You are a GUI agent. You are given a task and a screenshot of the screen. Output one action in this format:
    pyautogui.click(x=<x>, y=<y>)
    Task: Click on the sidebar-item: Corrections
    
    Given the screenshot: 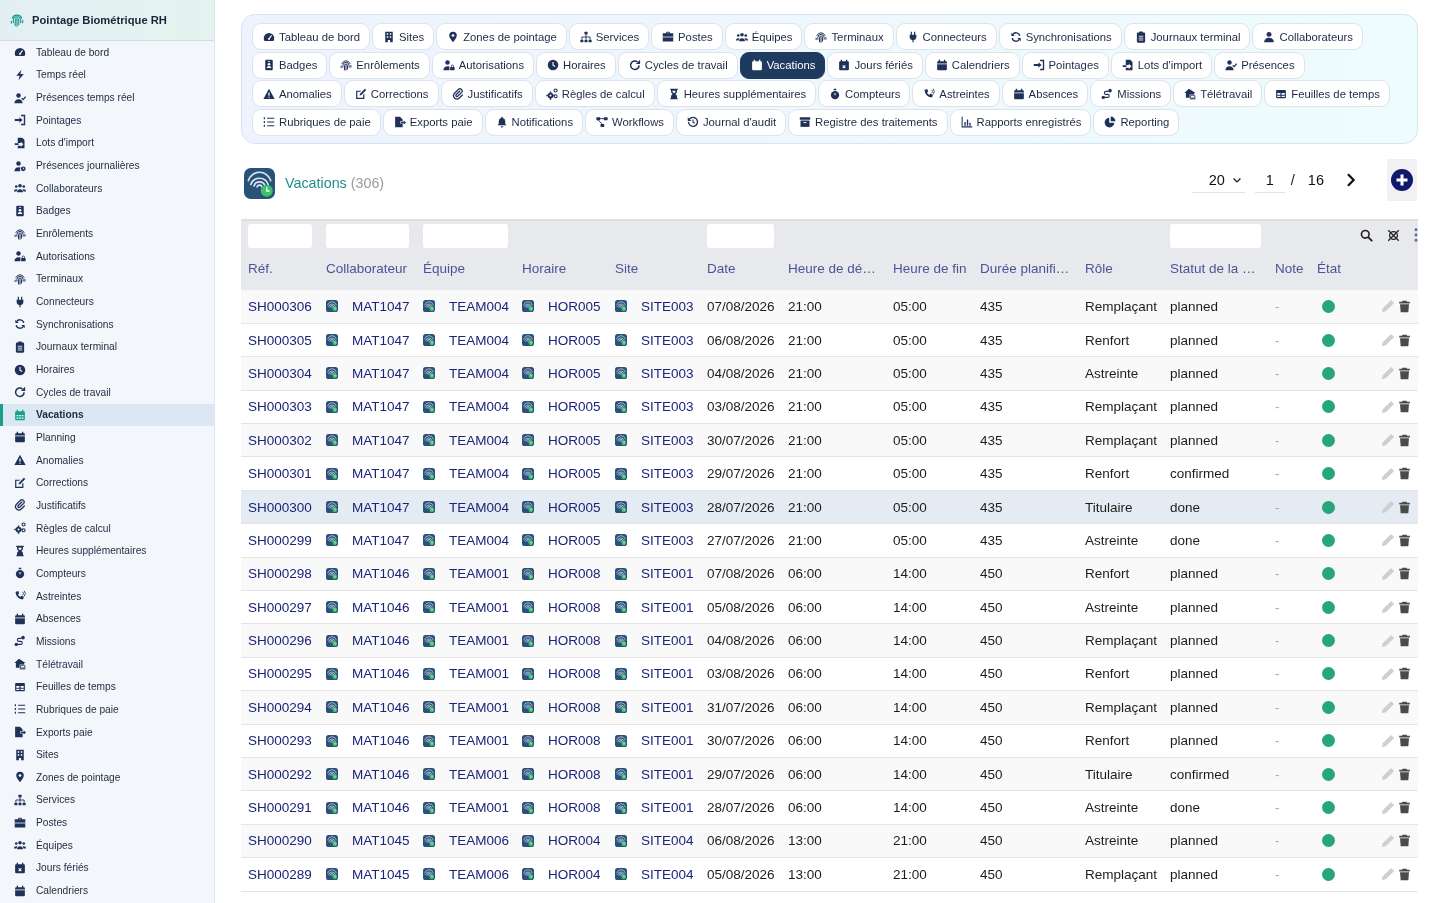 What is the action you would take?
    pyautogui.click(x=107, y=483)
    